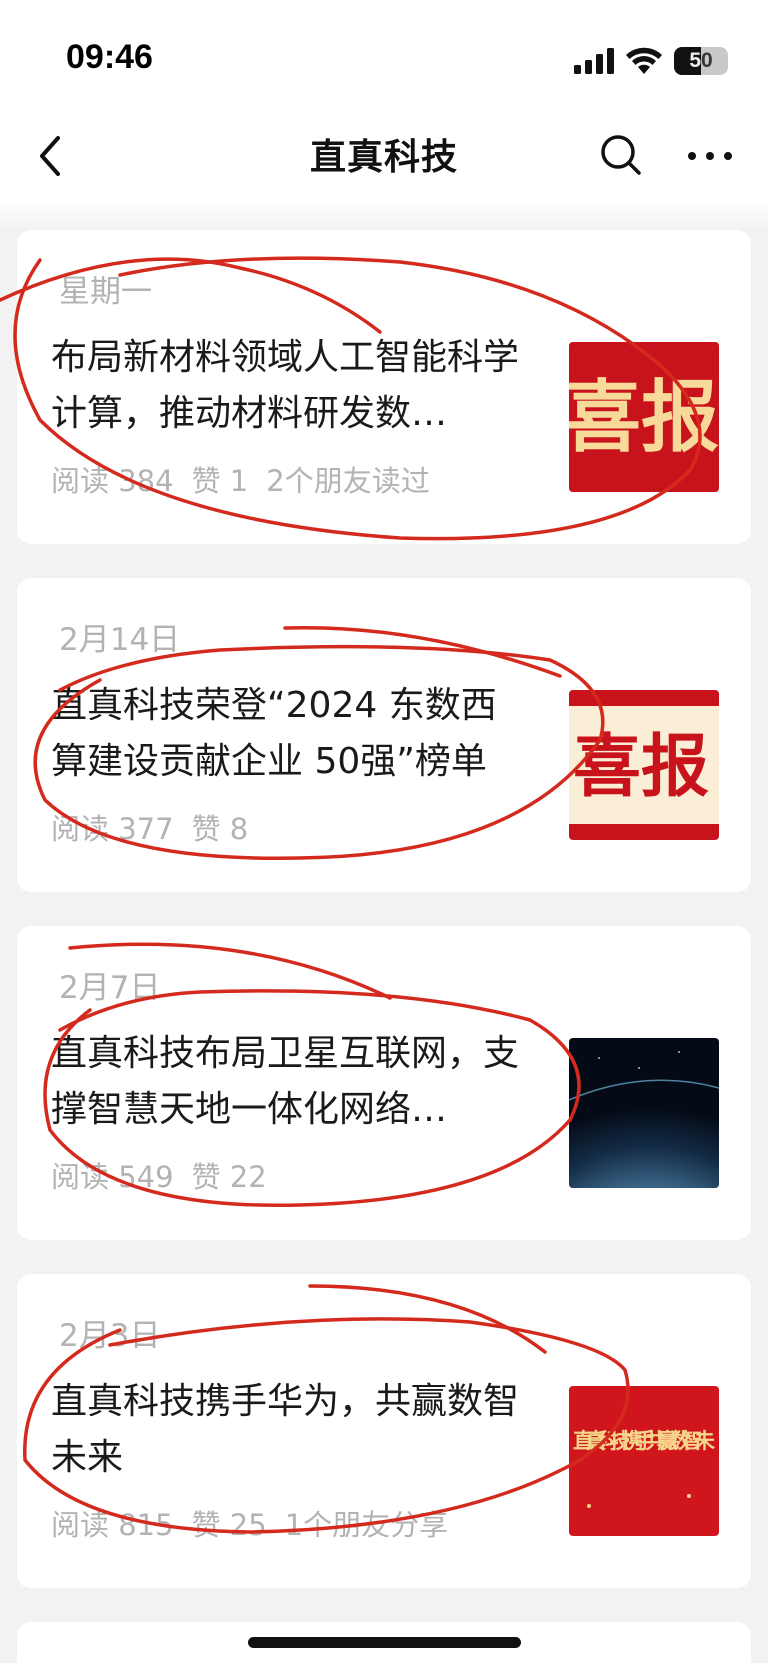 Image resolution: width=768 pixels, height=1663 pixels. I want to click on article-meta: 阅读 377 赞 8, so click(158, 827).